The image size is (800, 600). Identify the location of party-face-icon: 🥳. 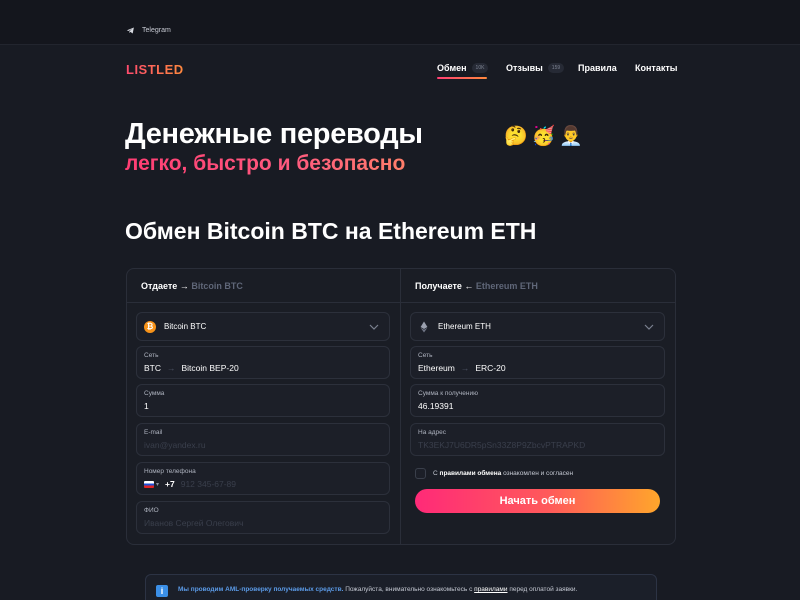
(543, 136).